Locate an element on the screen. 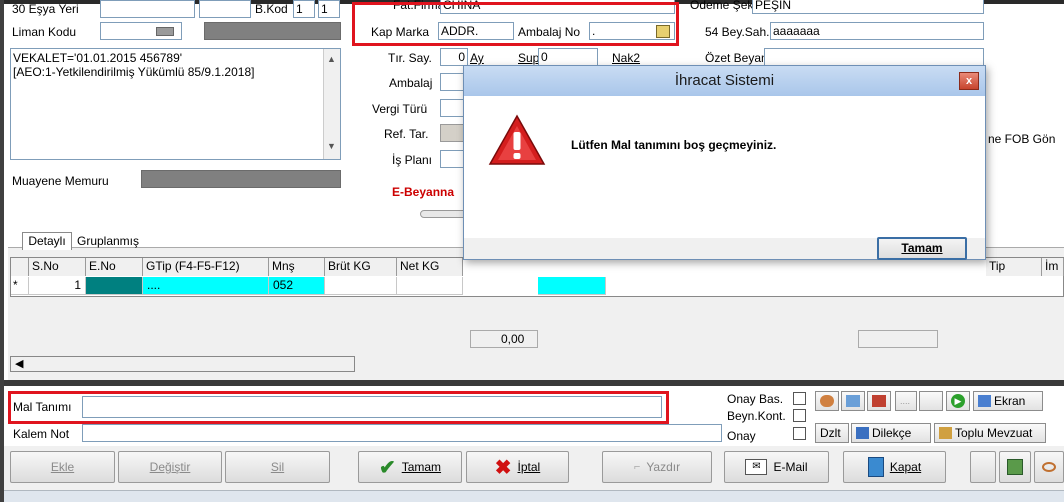 The height and width of the screenshot is (502, 1064). esya-yeri-field is located at coordinates (147, 9).